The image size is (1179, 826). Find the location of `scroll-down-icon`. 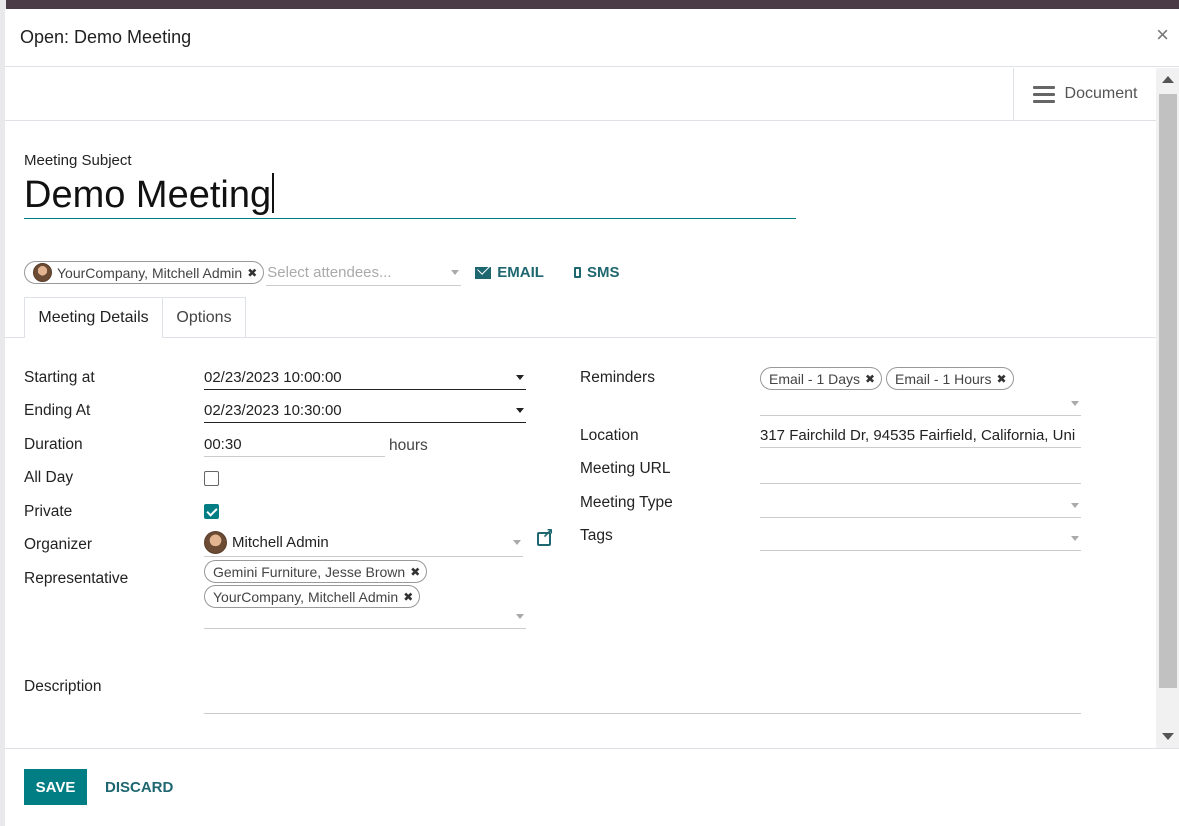

scroll-down-icon is located at coordinates (1168, 736).